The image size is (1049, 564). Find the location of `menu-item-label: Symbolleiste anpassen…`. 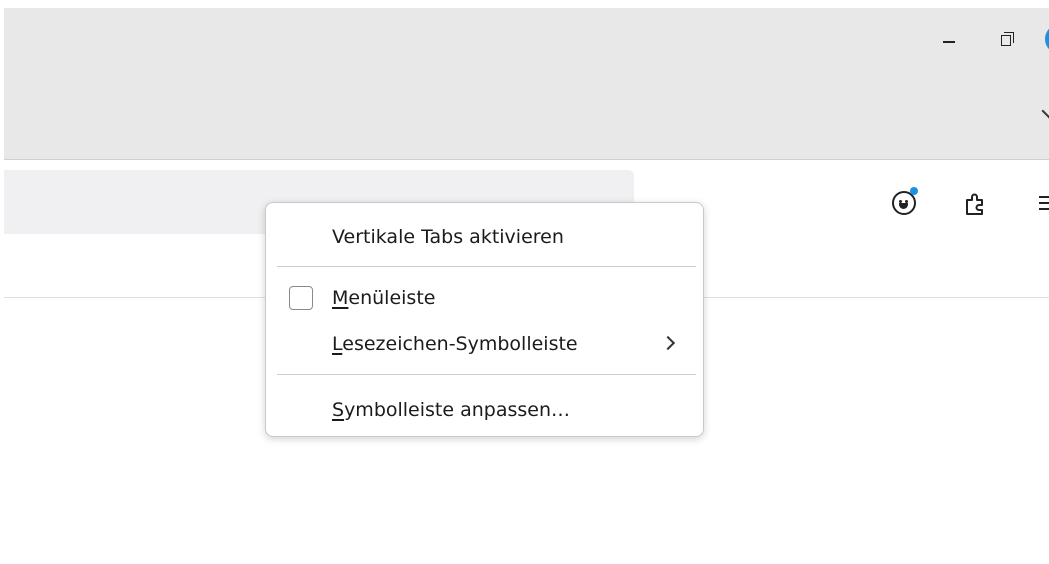

menu-item-label: Symbolleiste anpassen… is located at coordinates (451, 410).